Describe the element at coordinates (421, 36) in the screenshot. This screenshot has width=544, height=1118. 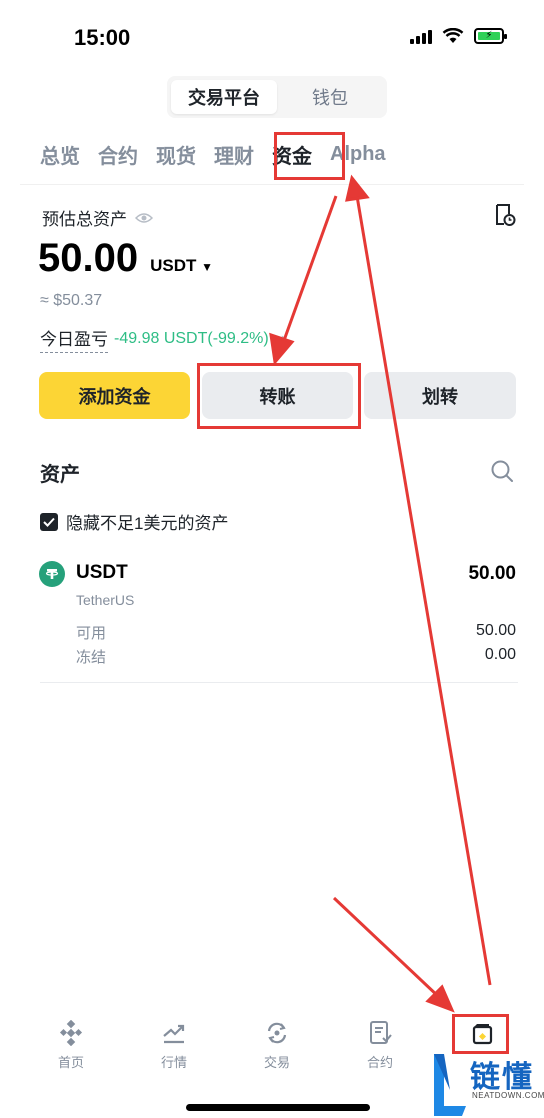
I see `cellular-signal-icon` at that location.